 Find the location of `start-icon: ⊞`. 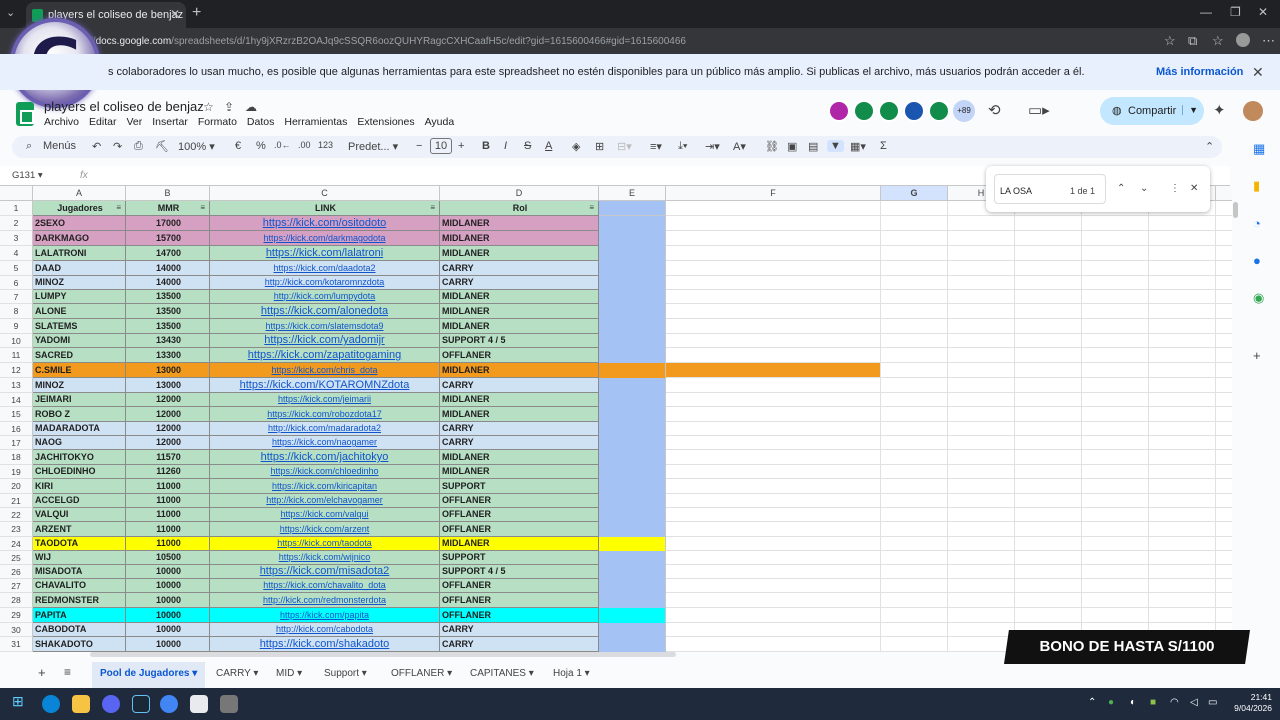

start-icon: ⊞ is located at coordinates (21, 702).